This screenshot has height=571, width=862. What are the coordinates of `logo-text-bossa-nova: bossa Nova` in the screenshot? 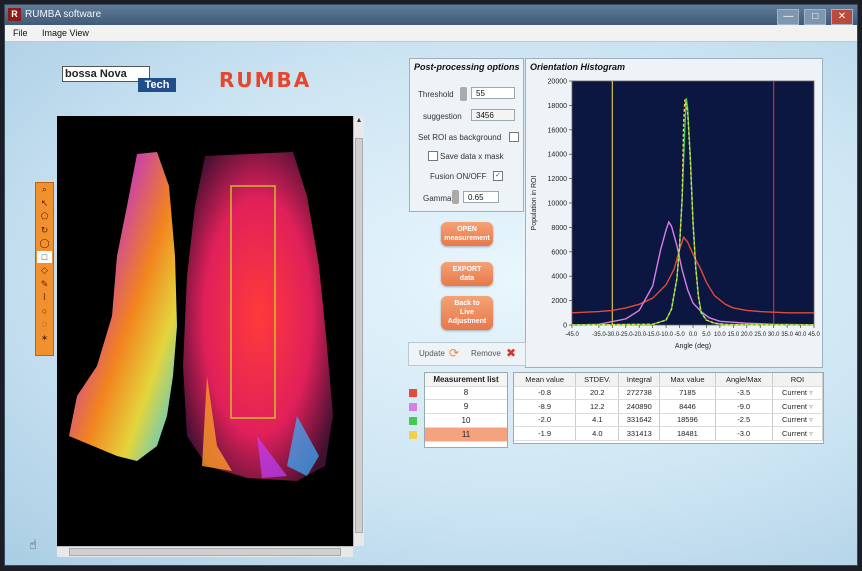 It's located at (106, 74).